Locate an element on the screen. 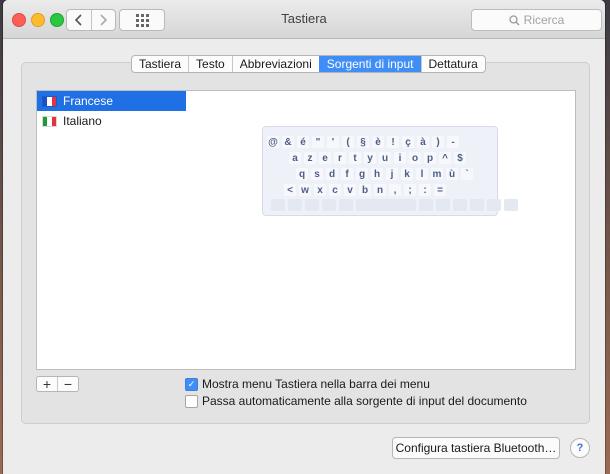 The height and width of the screenshot is (474, 610). remove-source-button: − is located at coordinates (67, 384).